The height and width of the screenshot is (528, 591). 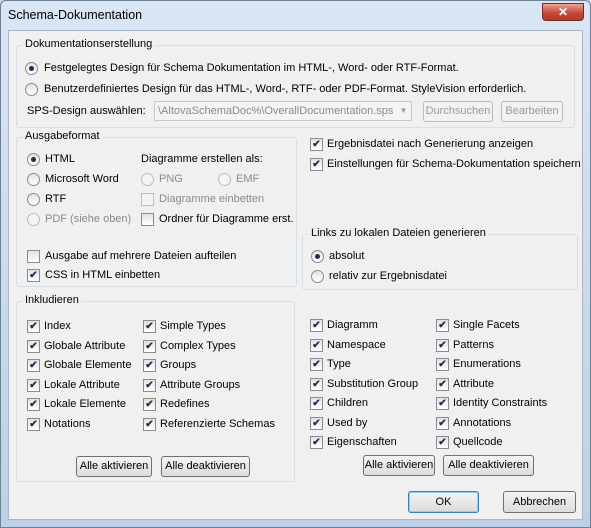 What do you see at coordinates (362, 442) in the screenshot?
I see `include-option-label: Eigenschaften` at bounding box center [362, 442].